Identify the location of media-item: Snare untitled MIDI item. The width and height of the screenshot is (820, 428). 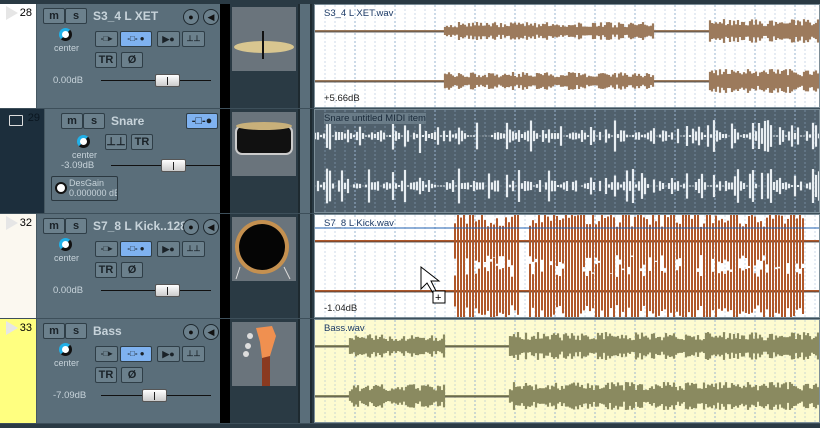
(567, 161).